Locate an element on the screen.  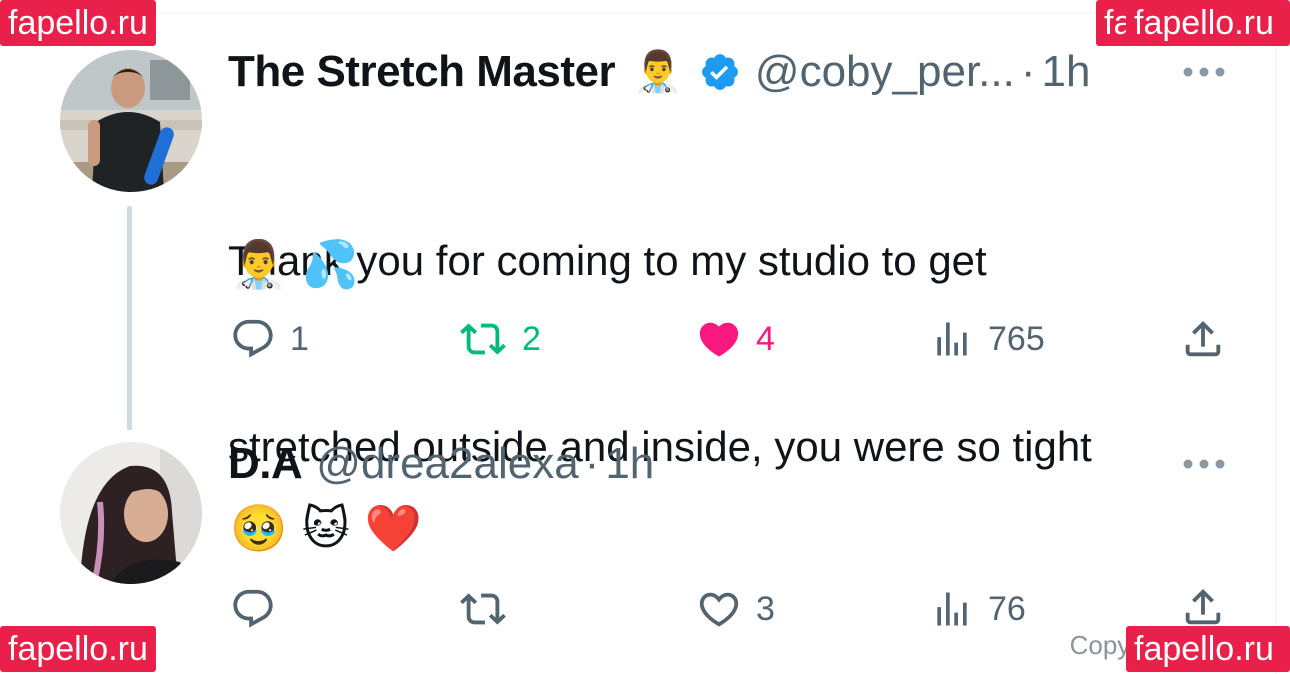
view-count: 76 is located at coordinates (1007, 608).